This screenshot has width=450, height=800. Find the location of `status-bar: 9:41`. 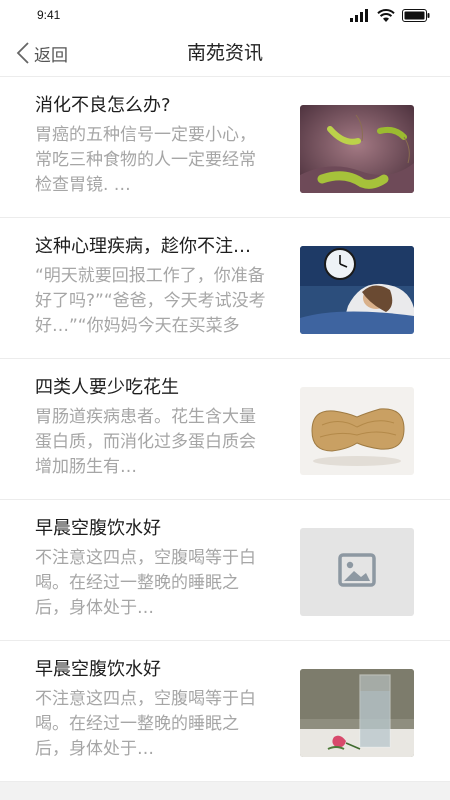

status-bar: 9:41 is located at coordinates (225, 15).